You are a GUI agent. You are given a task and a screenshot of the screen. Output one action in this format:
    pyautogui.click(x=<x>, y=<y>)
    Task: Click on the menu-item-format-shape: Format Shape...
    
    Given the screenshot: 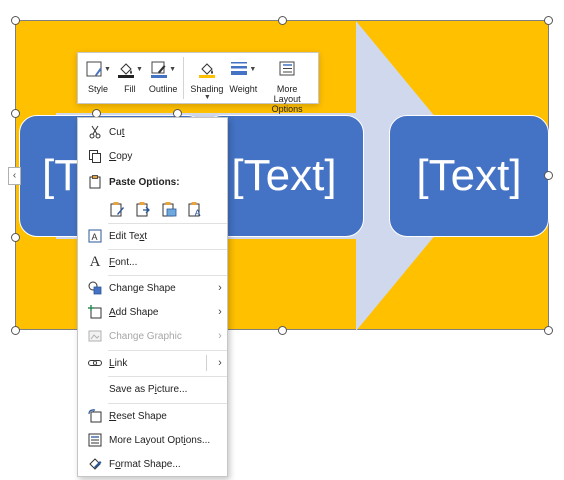 What is the action you would take?
    pyautogui.click(x=152, y=464)
    